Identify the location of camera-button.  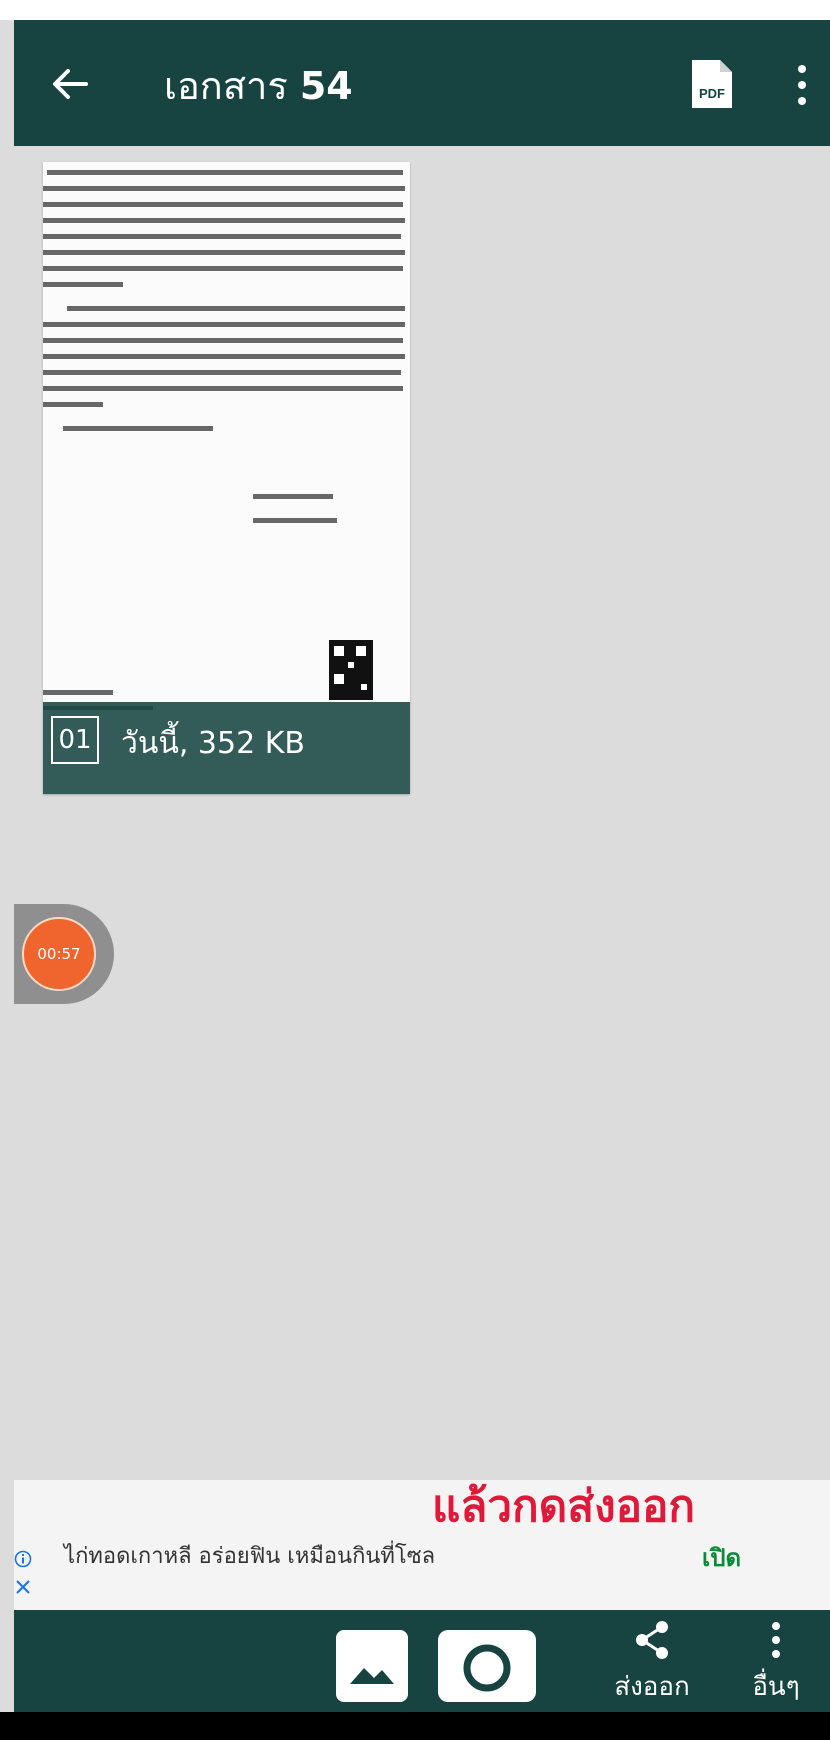
(487, 1666).